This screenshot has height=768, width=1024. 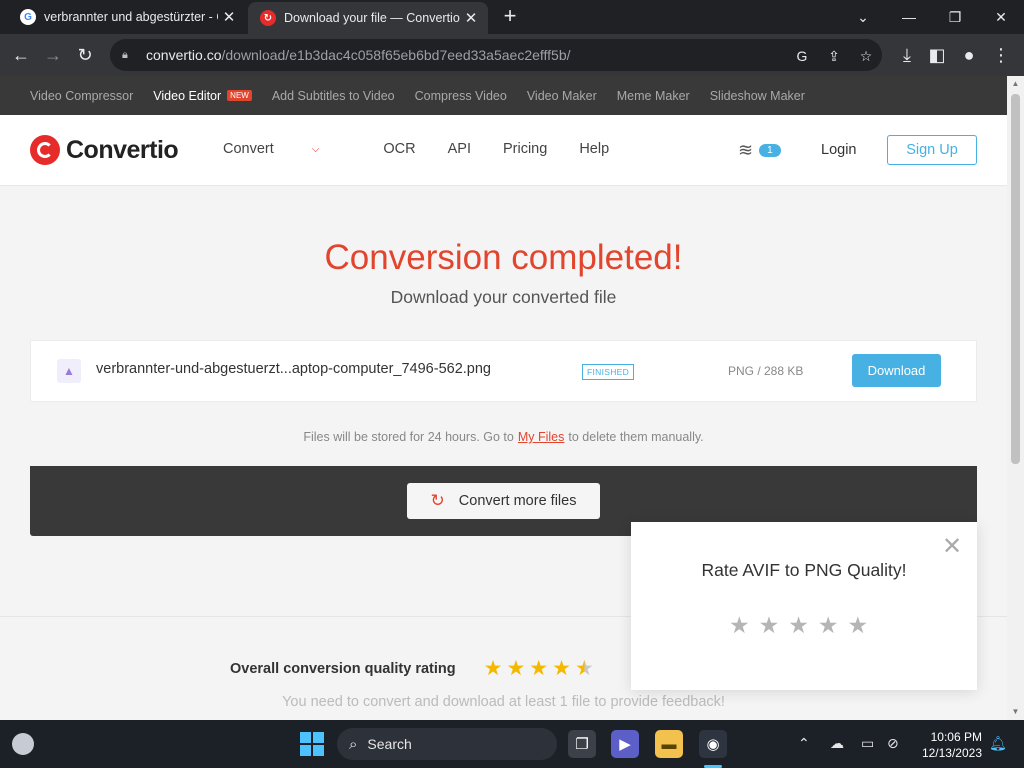 What do you see at coordinates (582, 744) in the screenshot?
I see `task-view-icon: ❐` at bounding box center [582, 744].